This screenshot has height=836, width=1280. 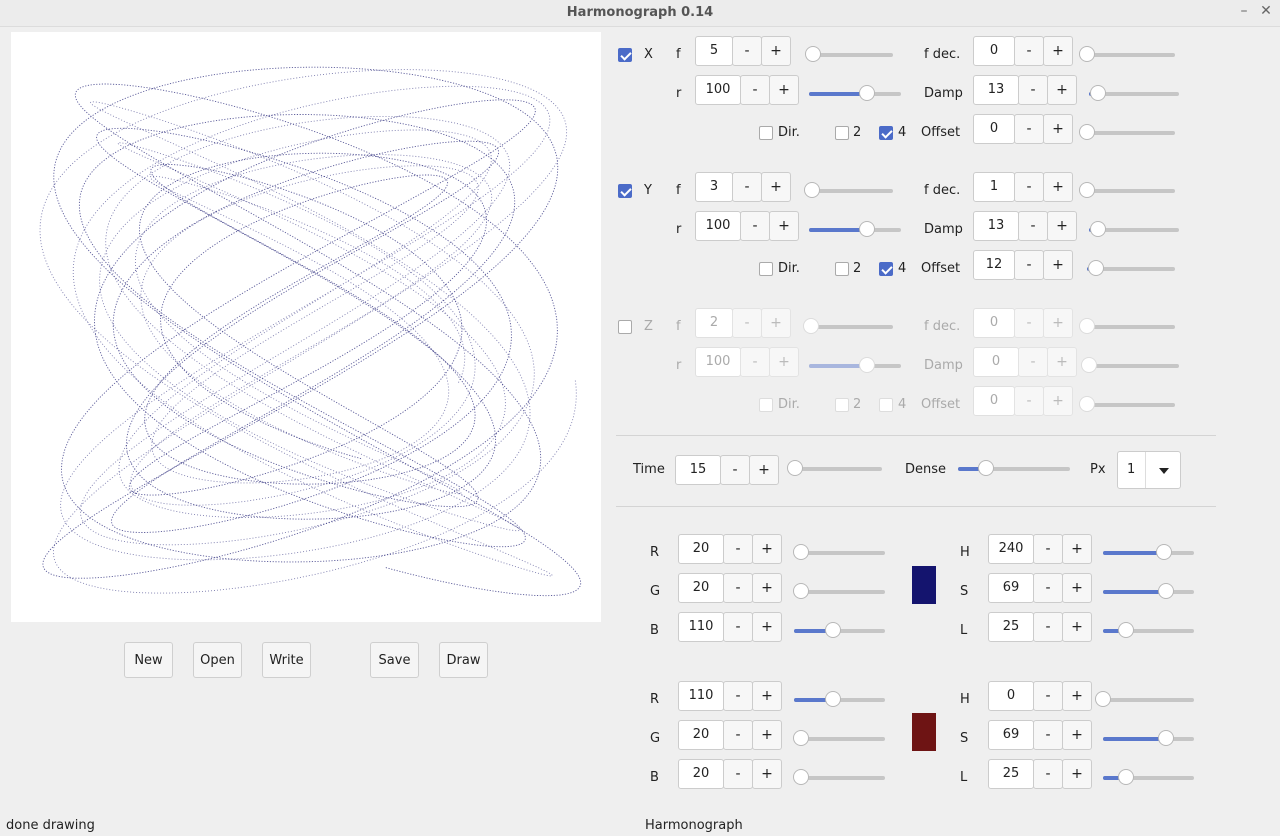 What do you see at coordinates (1134, 229) in the screenshot?
I see `axis-y-damp-slider` at bounding box center [1134, 229].